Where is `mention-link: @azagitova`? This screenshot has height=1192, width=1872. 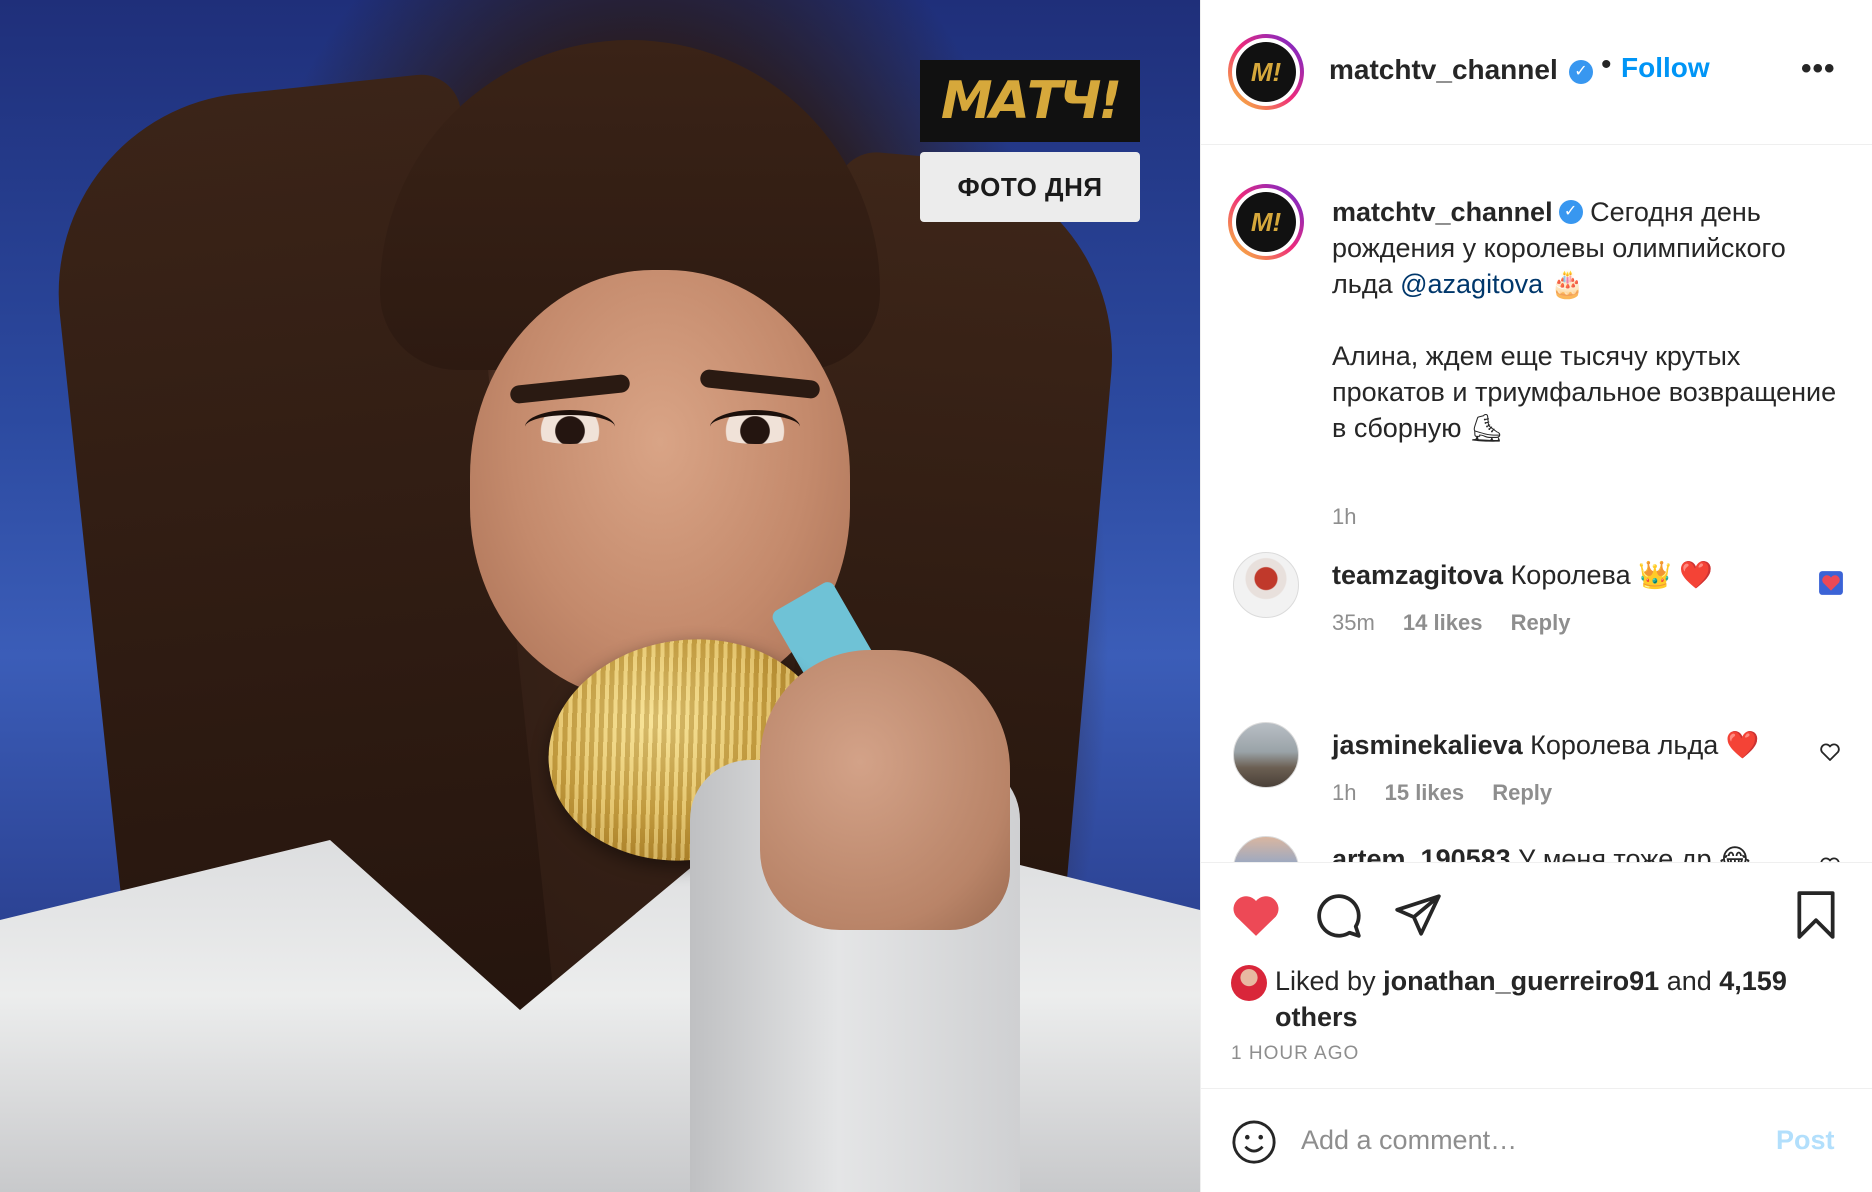 mention-link: @azagitova is located at coordinates (1471, 284).